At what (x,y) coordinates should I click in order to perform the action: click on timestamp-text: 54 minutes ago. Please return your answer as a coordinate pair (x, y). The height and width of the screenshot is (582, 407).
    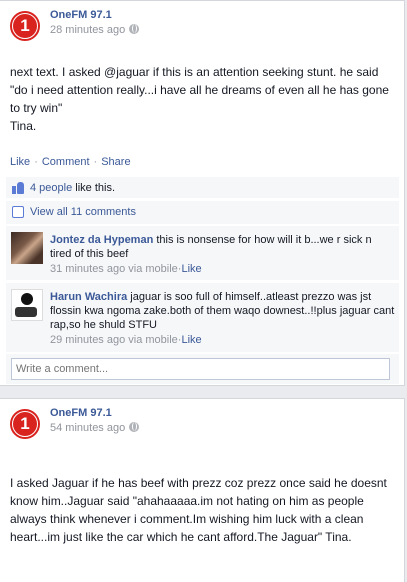
    Looking at the image, I should click on (88, 428).